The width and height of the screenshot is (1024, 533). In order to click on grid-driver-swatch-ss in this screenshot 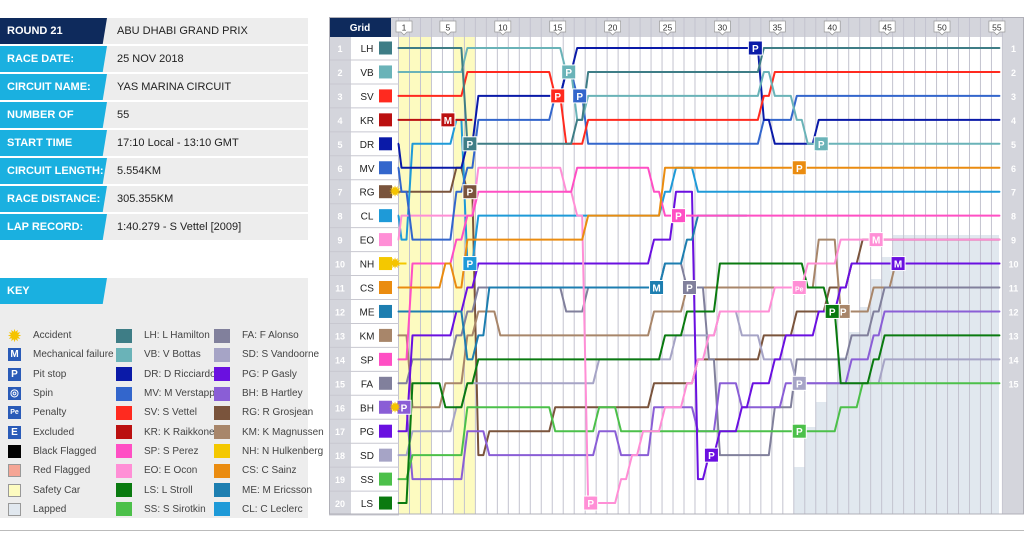, I will do `click(385, 479)`.